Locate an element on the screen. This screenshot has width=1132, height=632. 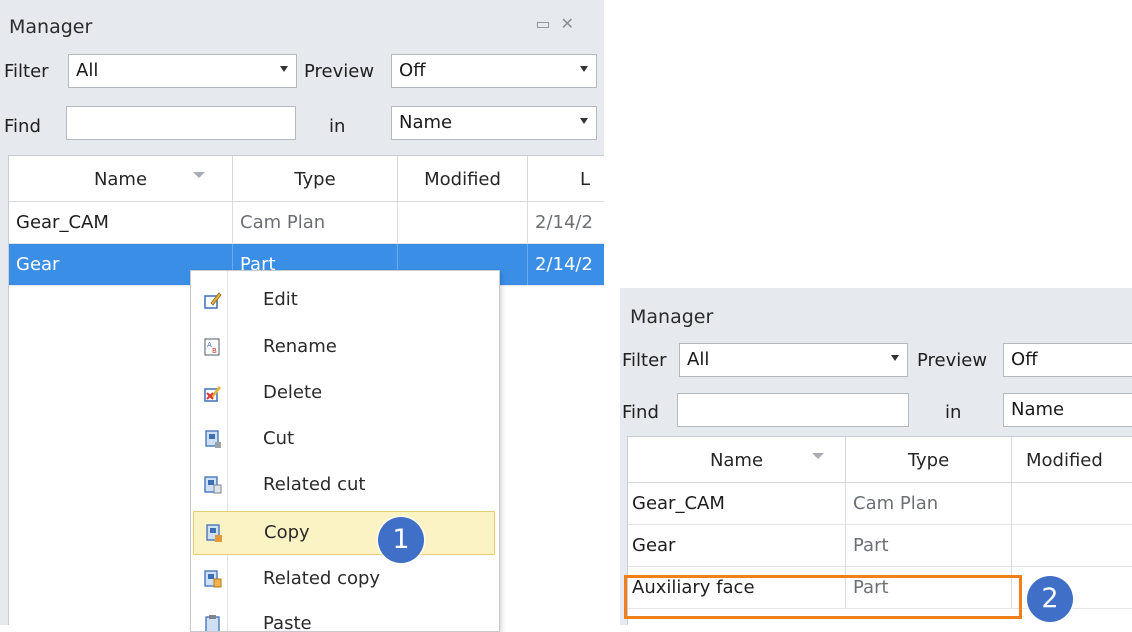
related-copy-icon is located at coordinates (213, 579).